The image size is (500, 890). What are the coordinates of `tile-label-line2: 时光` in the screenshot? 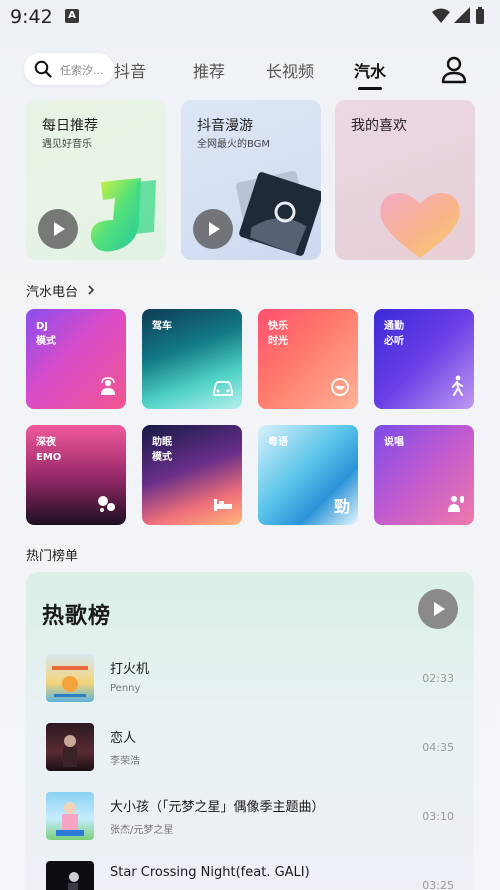 It's located at (278, 341).